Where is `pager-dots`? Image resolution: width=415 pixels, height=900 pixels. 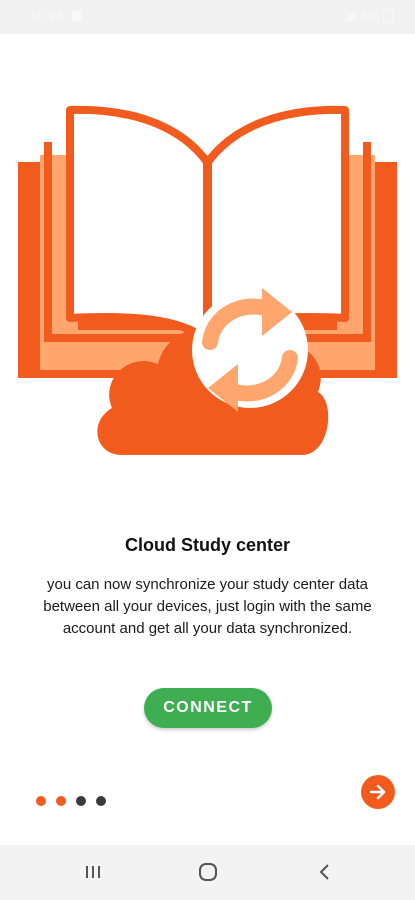 pager-dots is located at coordinates (71, 801).